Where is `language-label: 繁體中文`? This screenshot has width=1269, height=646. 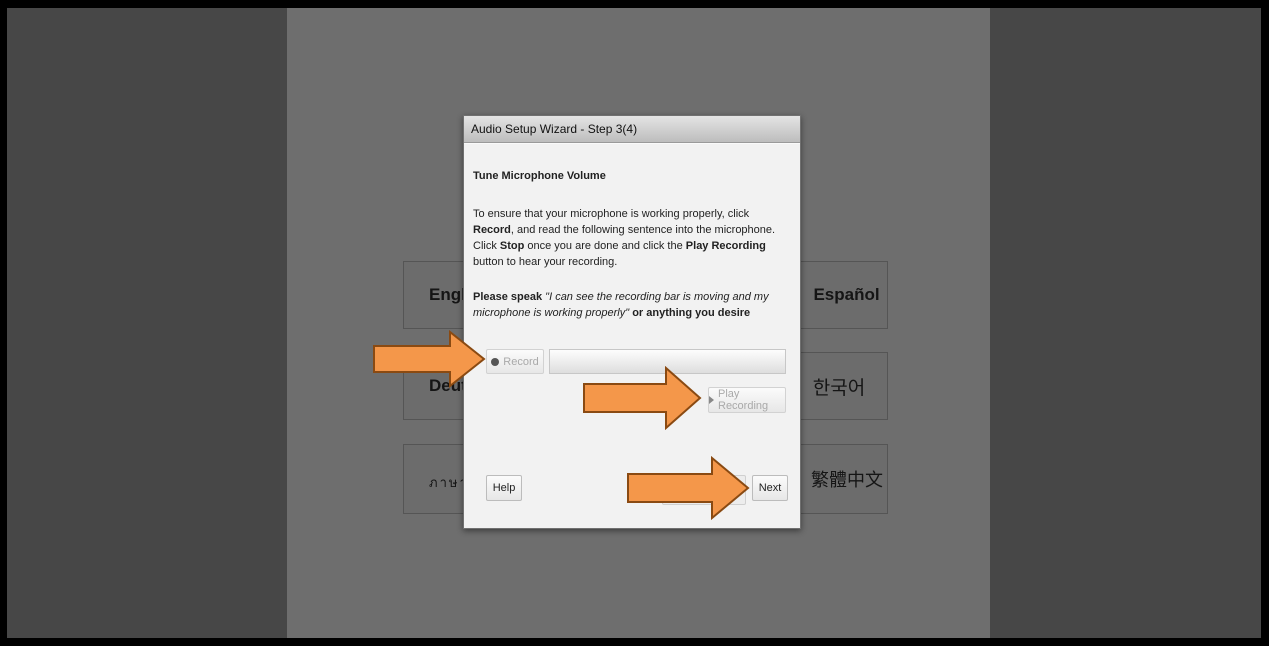 language-label: 繁體中文 is located at coordinates (847, 480).